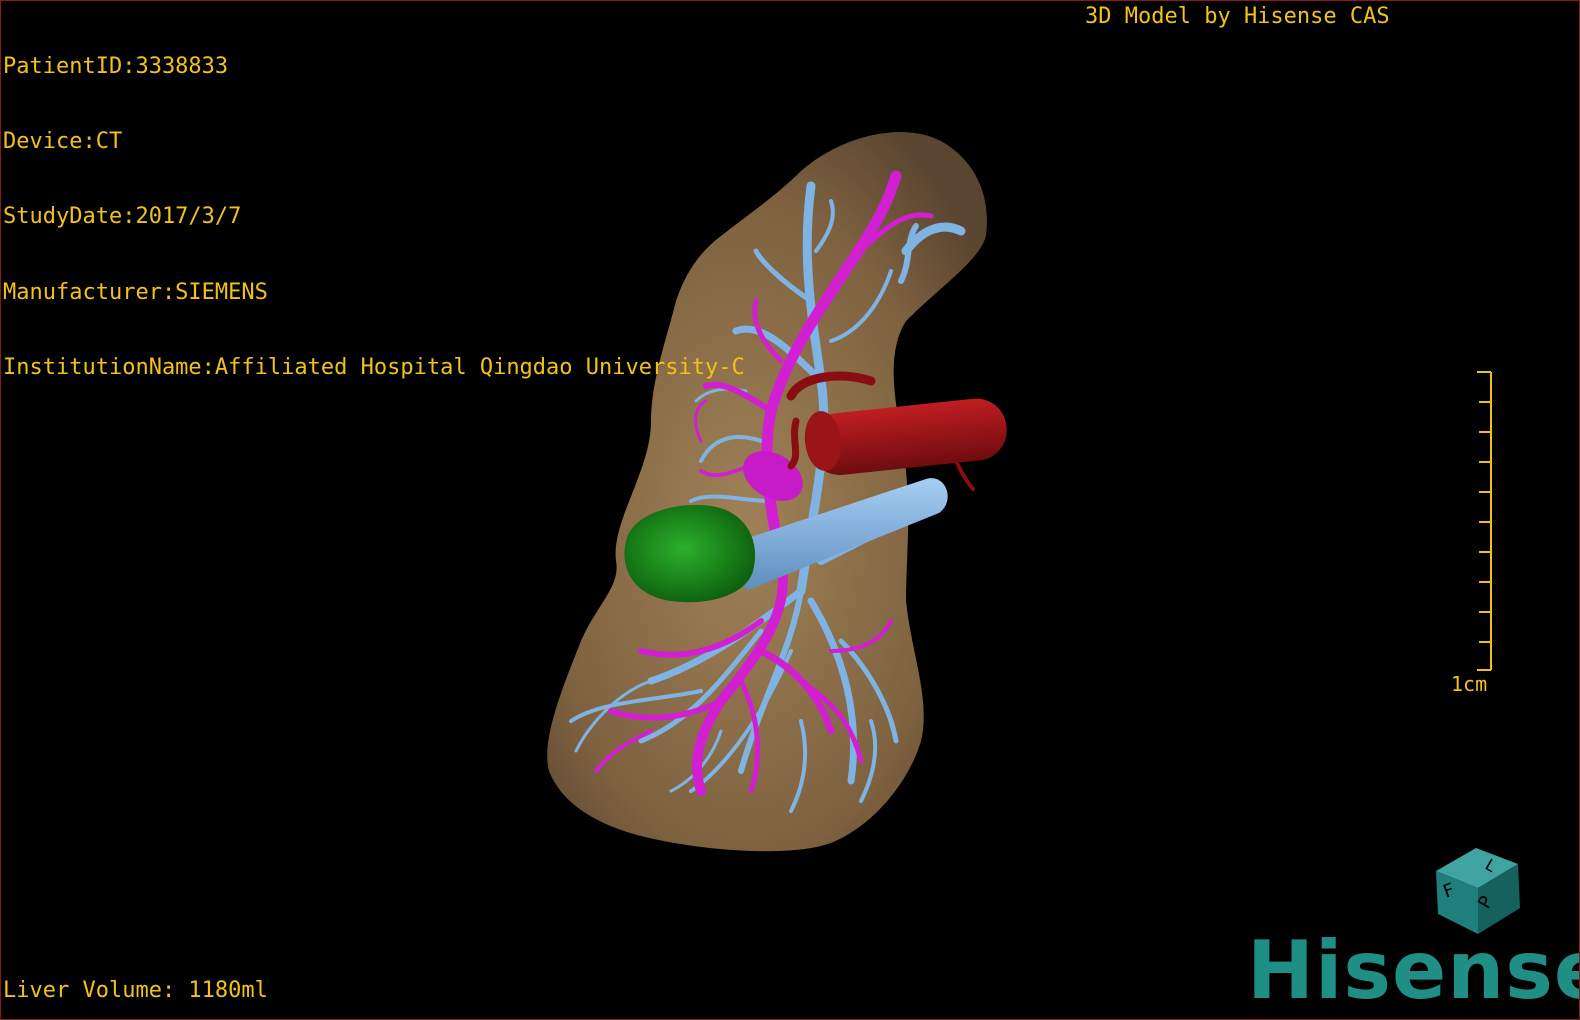  What do you see at coordinates (122, 217) in the screenshot?
I see `study-date-label: StudyDate:2017/3/7` at bounding box center [122, 217].